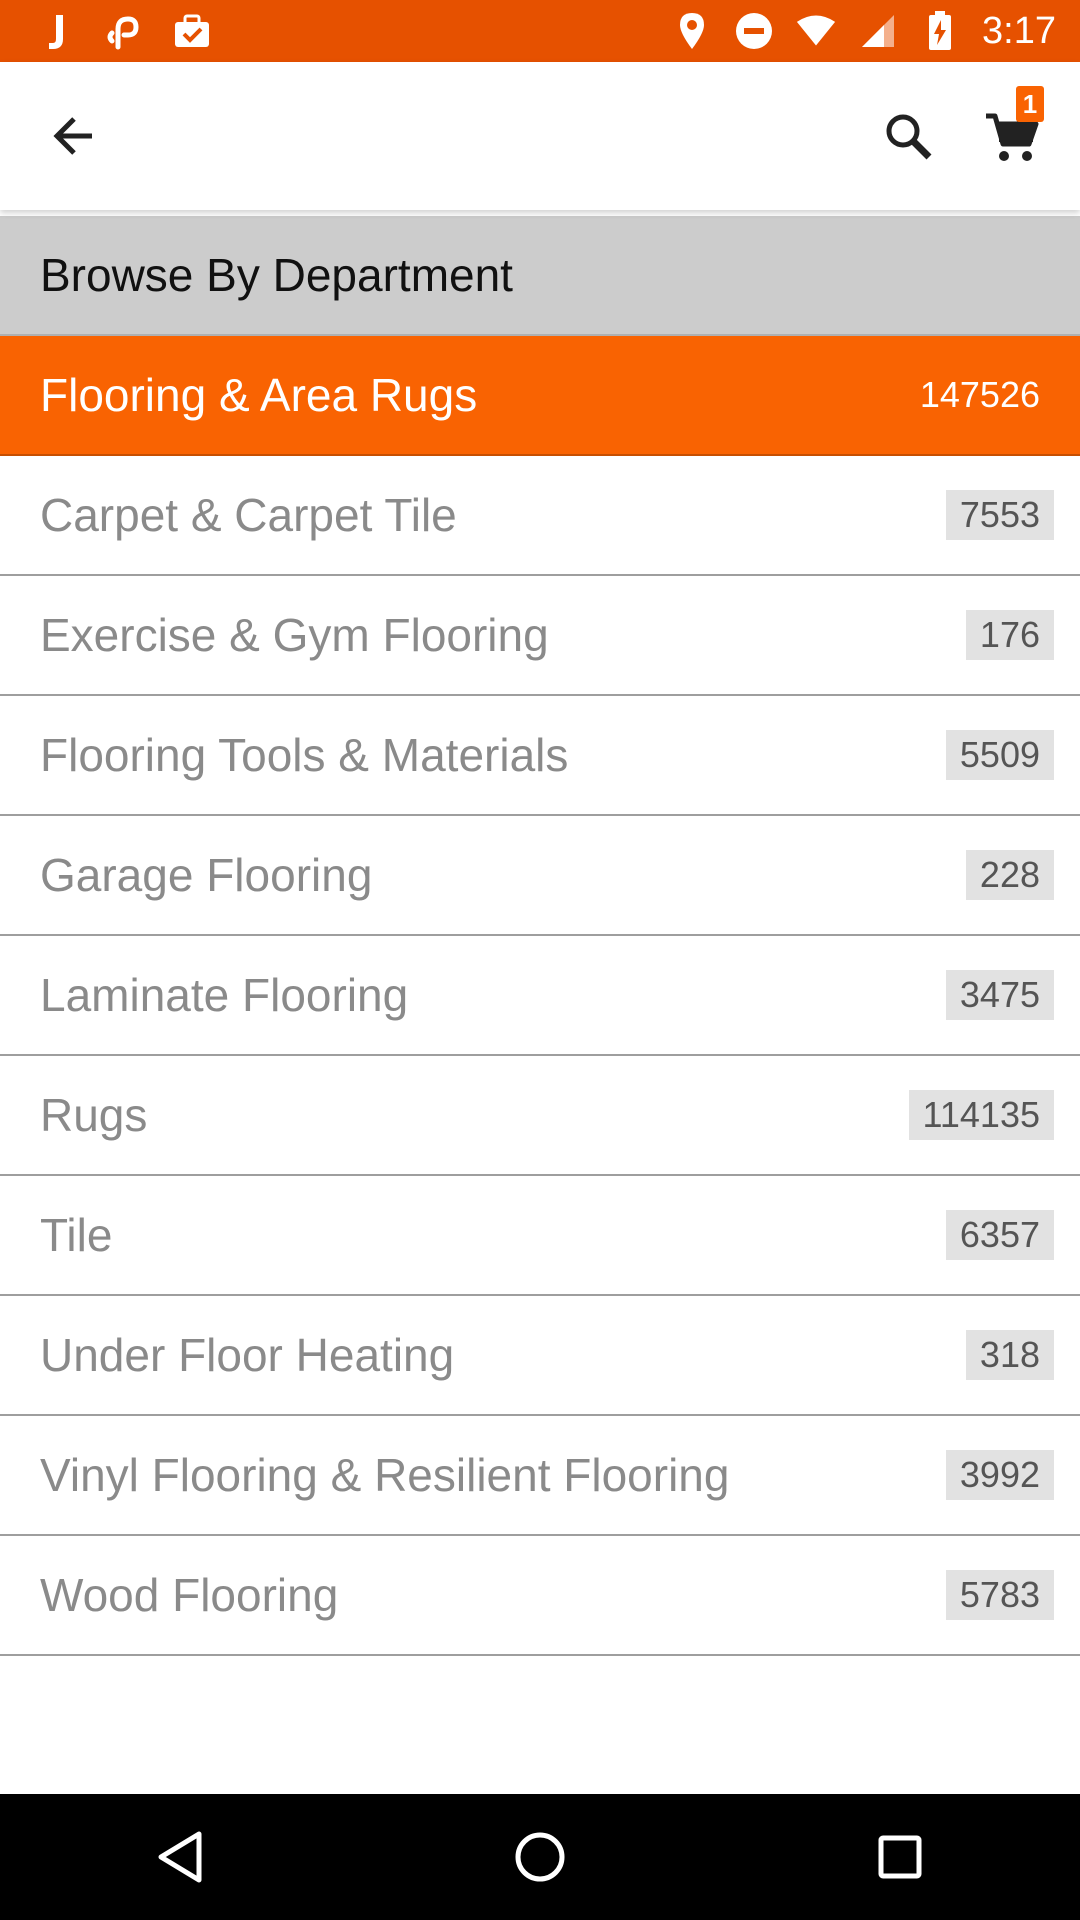  Describe the element at coordinates (540, 136) in the screenshot. I see `app-bar` at that location.